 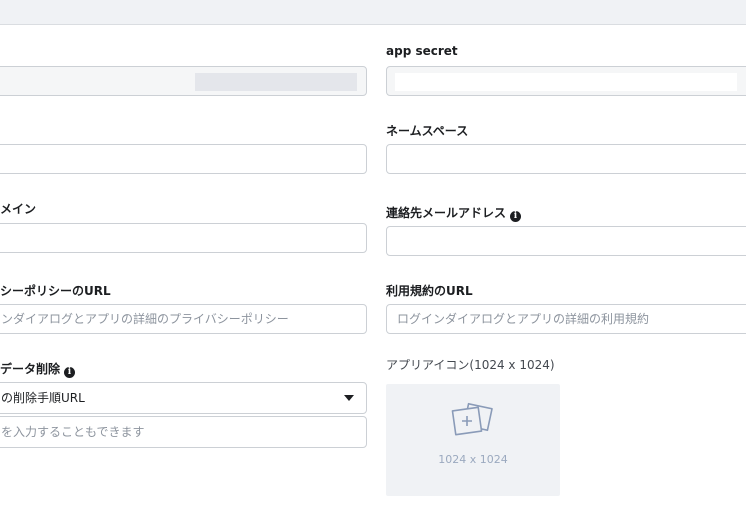 I want to click on privacy-policy-placeholder: ンダイアログとアプリの詳細のプライバシーポリシー, so click(x=145, y=319).